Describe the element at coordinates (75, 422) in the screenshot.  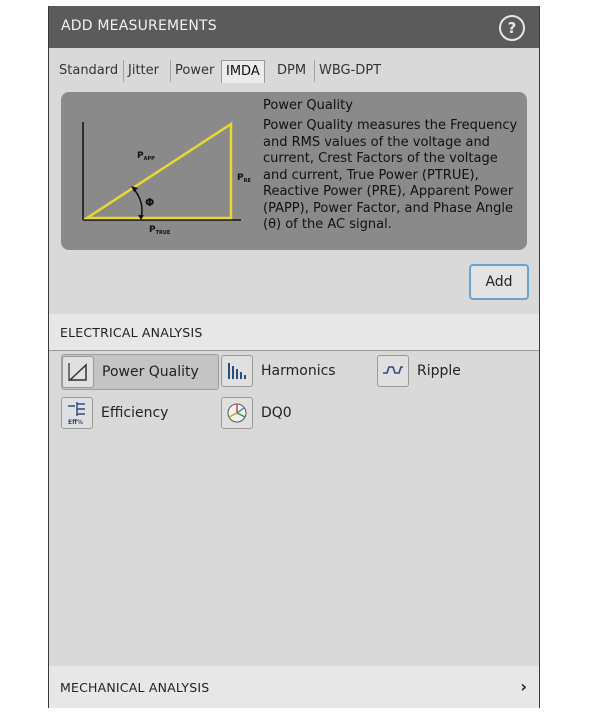
I see `svg-text: Eff%` at that location.